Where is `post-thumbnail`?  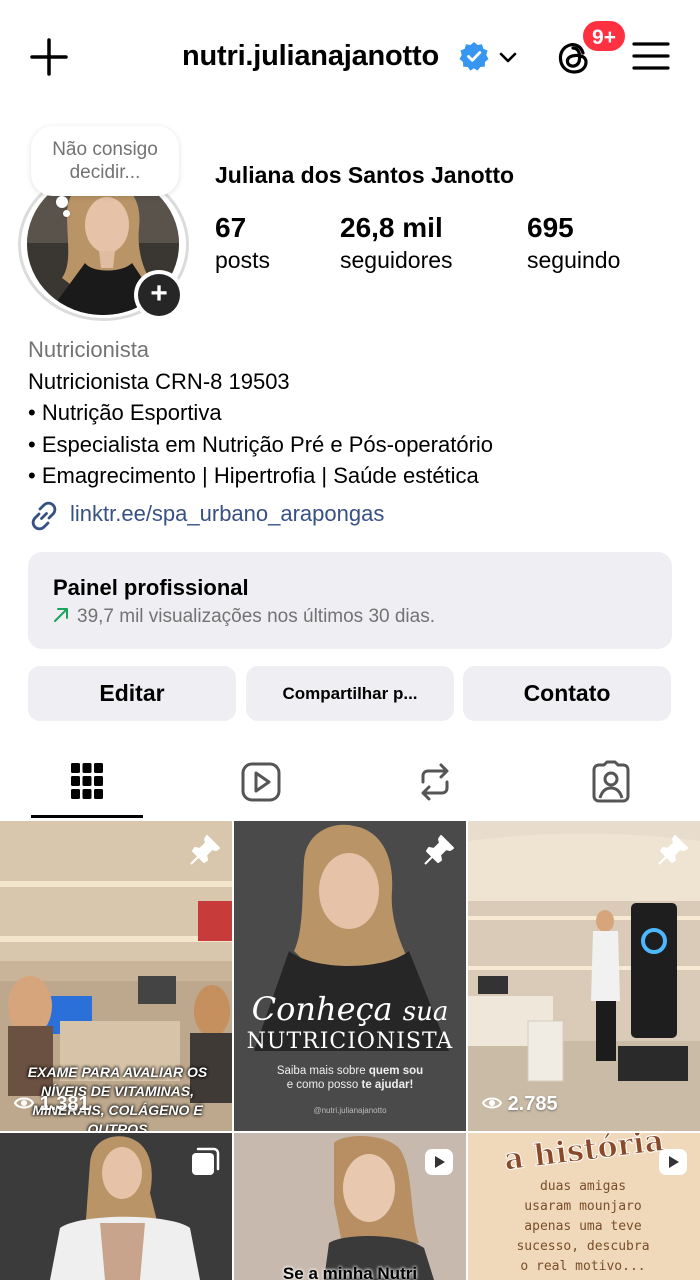 post-thumbnail is located at coordinates (584, 976).